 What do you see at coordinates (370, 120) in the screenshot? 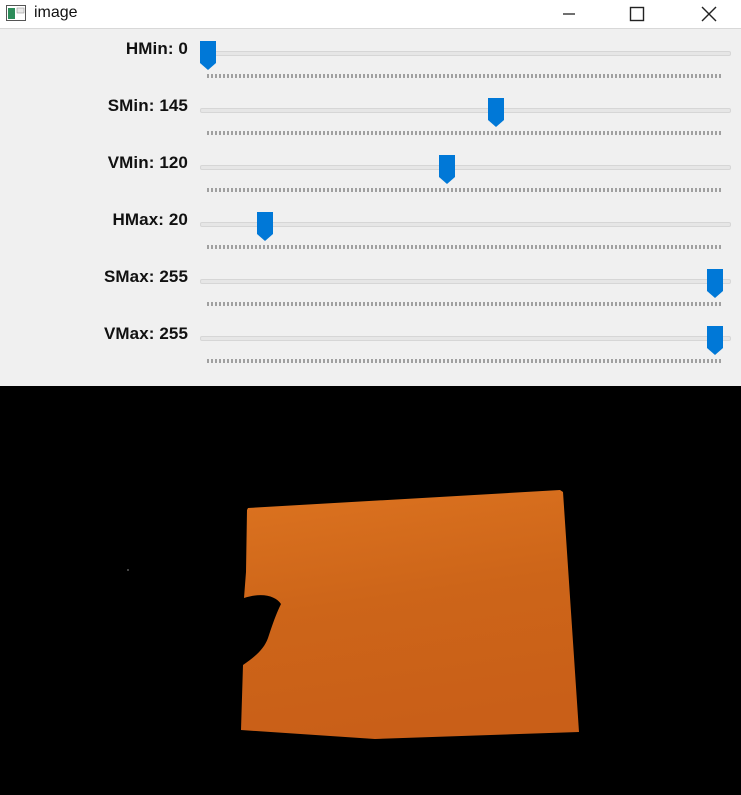
I see `trackbar-smin: SMin: 145` at bounding box center [370, 120].